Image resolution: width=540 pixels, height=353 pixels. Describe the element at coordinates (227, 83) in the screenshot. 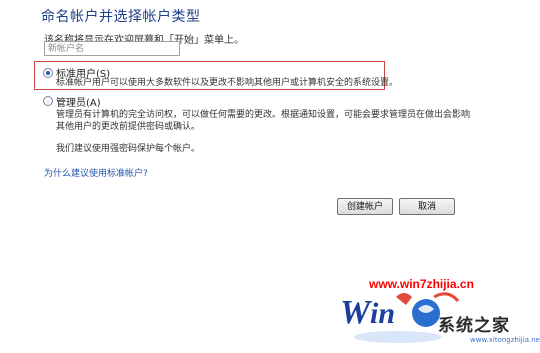

I see `standard-user-description: 标准帐户用户可以使用大多数软件以及更改不影响其他用户或计算机安全的系统设置。` at that location.